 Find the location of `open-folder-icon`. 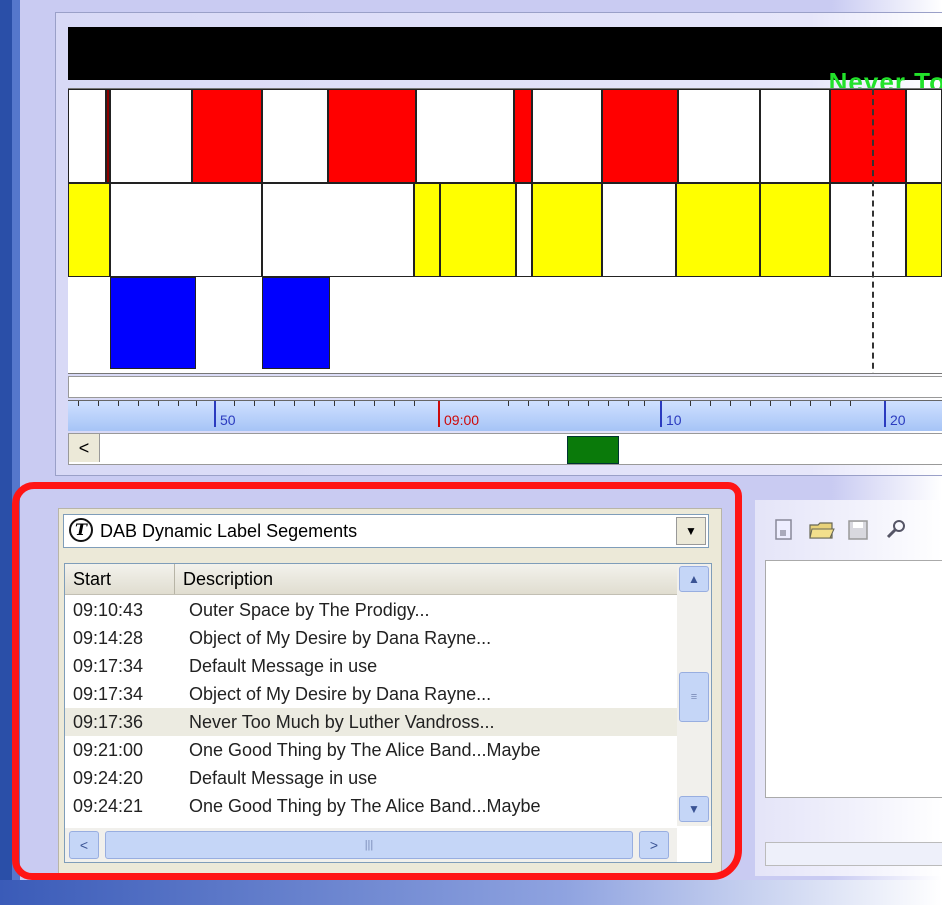

open-folder-icon is located at coordinates (821, 530).